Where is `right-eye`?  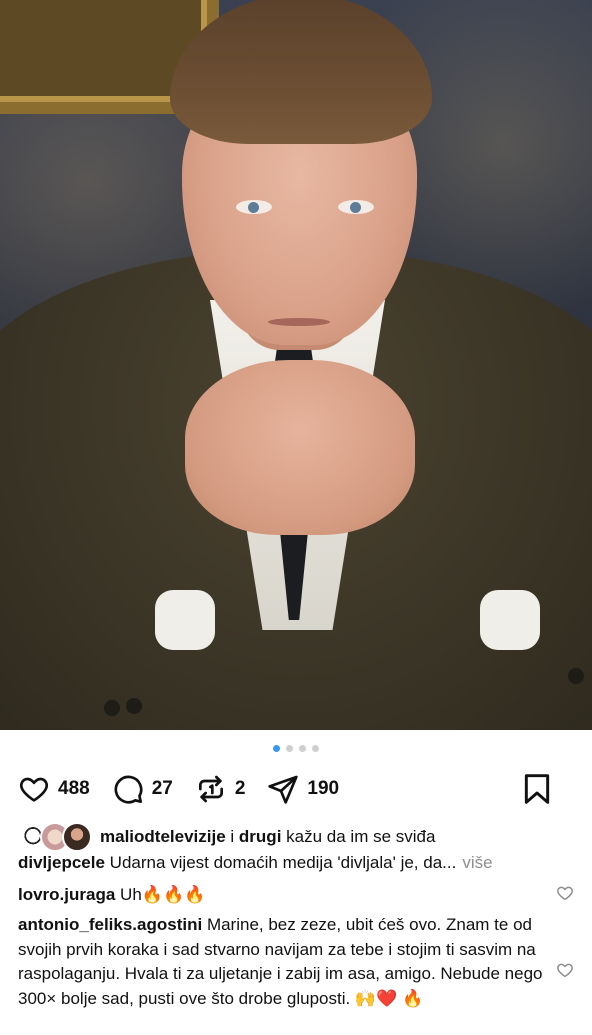 right-eye is located at coordinates (356, 207).